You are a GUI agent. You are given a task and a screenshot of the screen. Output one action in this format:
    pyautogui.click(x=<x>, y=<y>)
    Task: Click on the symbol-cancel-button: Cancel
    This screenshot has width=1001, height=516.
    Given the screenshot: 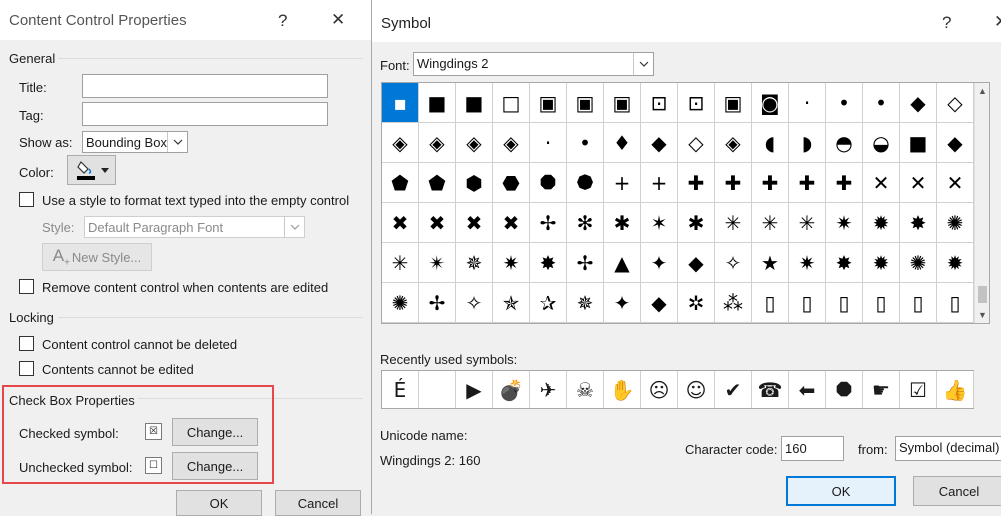 What is the action you would take?
    pyautogui.click(x=957, y=491)
    